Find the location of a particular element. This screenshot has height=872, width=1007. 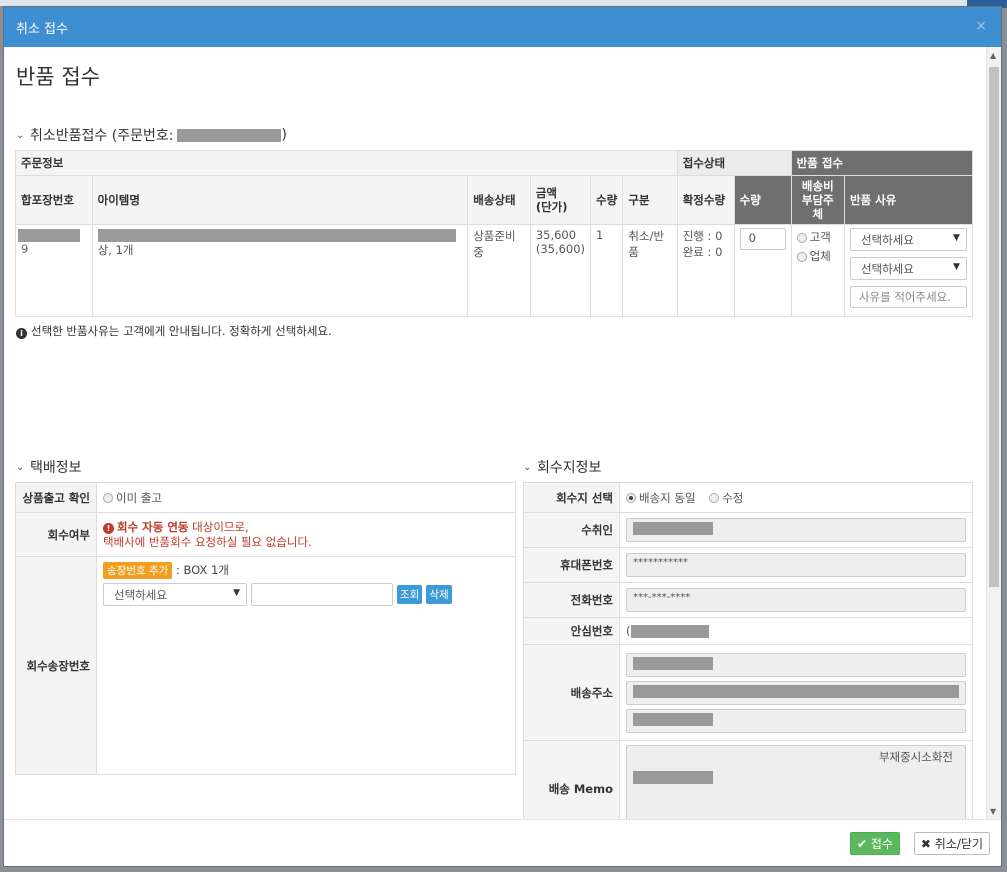

payer-vendor-radio: 업체 is located at coordinates (817, 256).